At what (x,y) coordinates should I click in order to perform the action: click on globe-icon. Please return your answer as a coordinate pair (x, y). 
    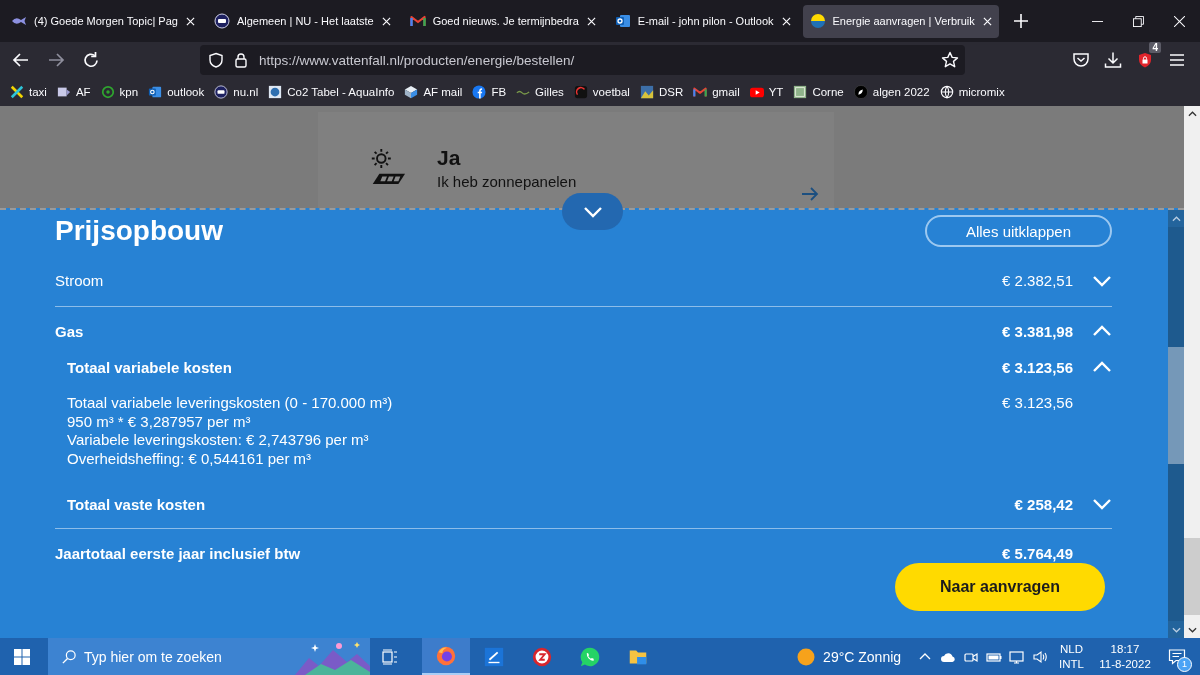
    Looking at the image, I should click on (946, 92).